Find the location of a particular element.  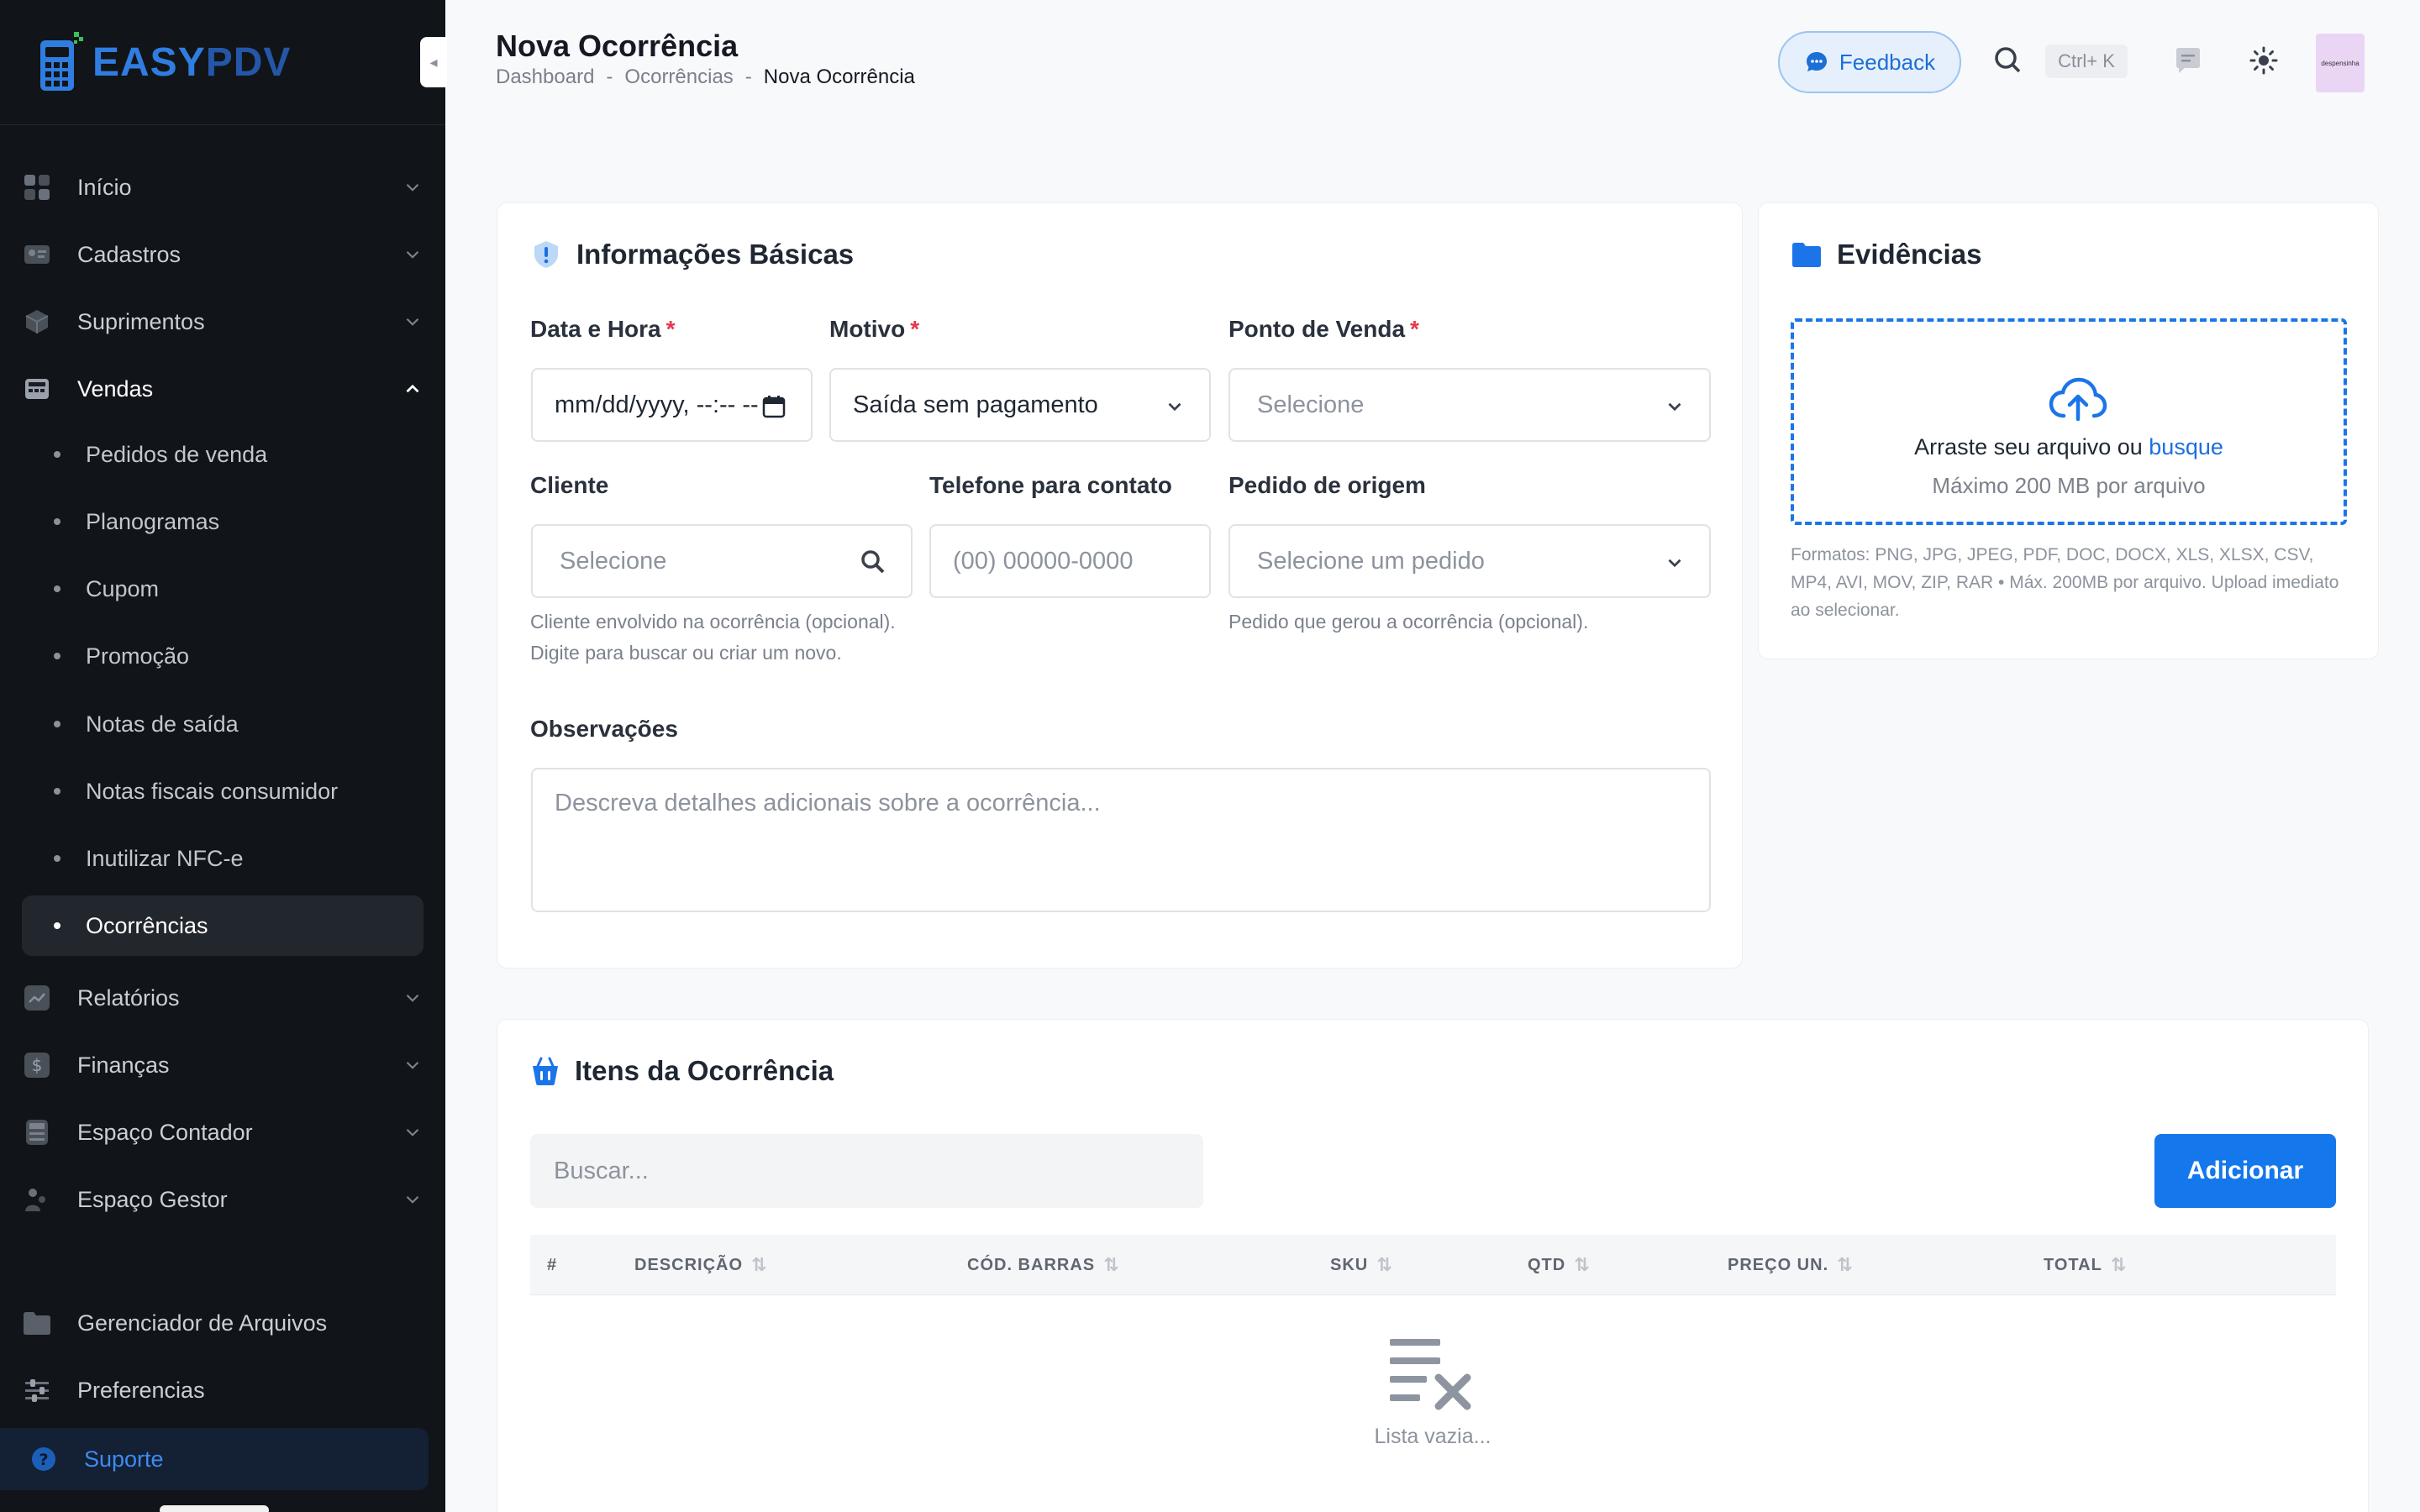

sun-icon is located at coordinates (2264, 60).